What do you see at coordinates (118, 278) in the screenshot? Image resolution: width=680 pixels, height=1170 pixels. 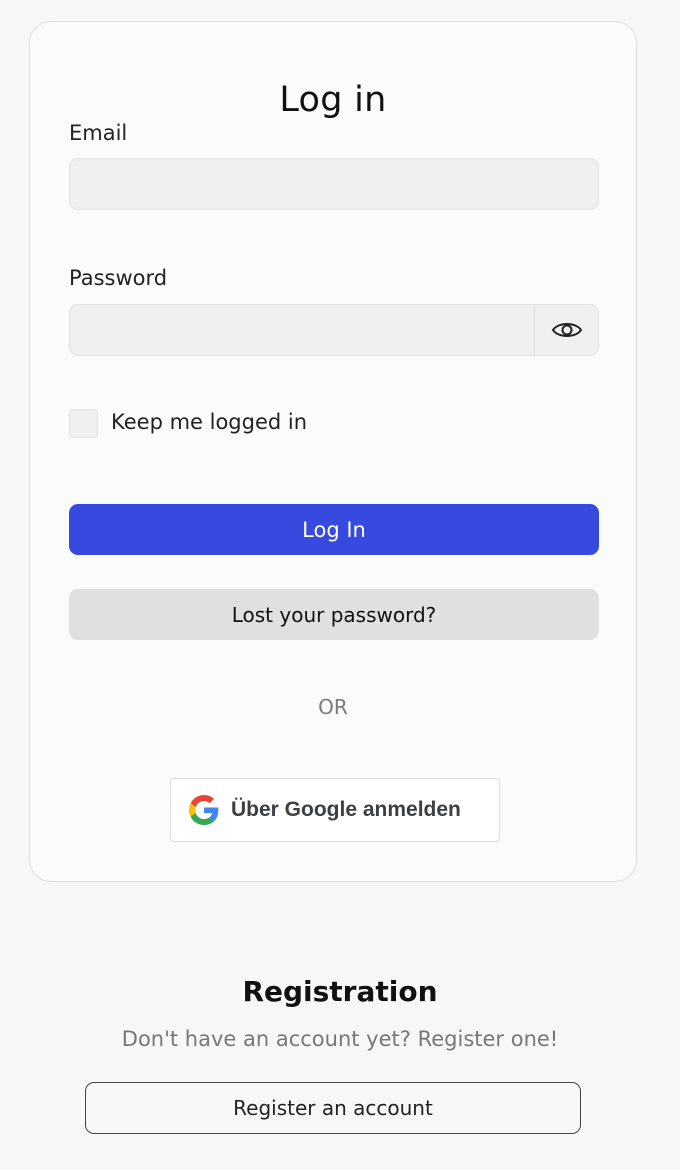 I see `password-label: Password` at bounding box center [118, 278].